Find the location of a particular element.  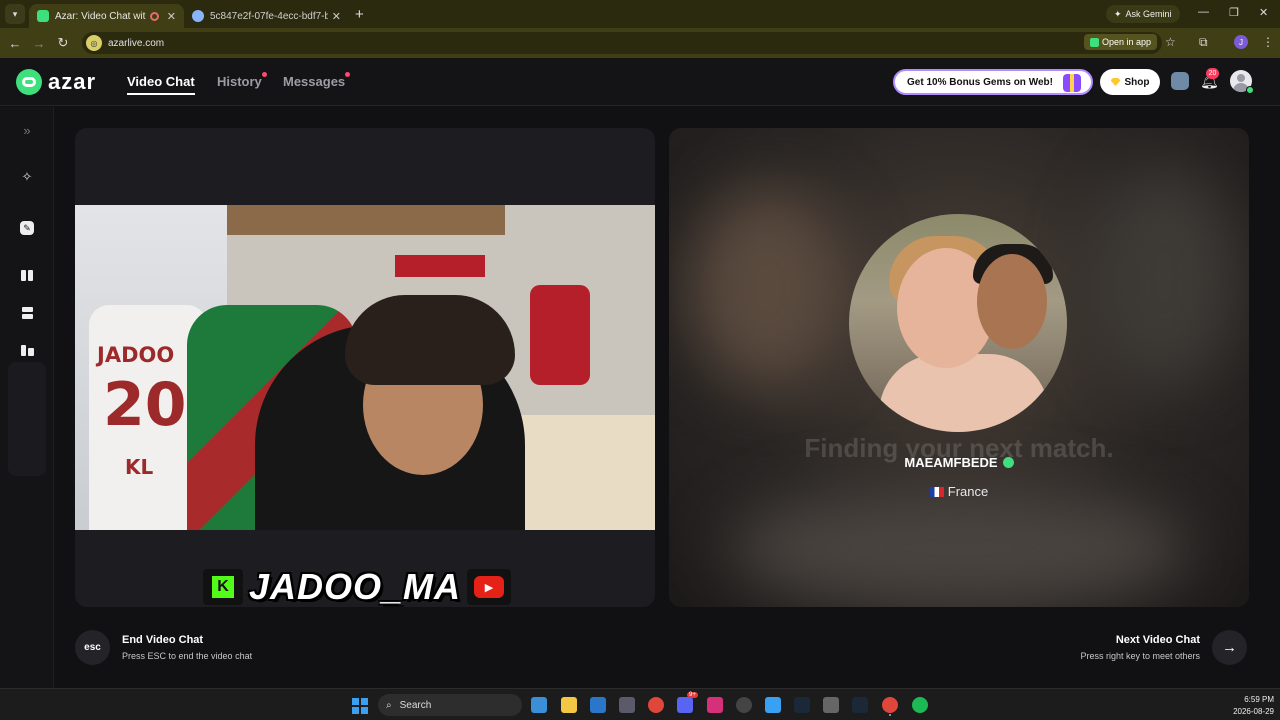

site-info-icon: ◎ is located at coordinates (94, 43).